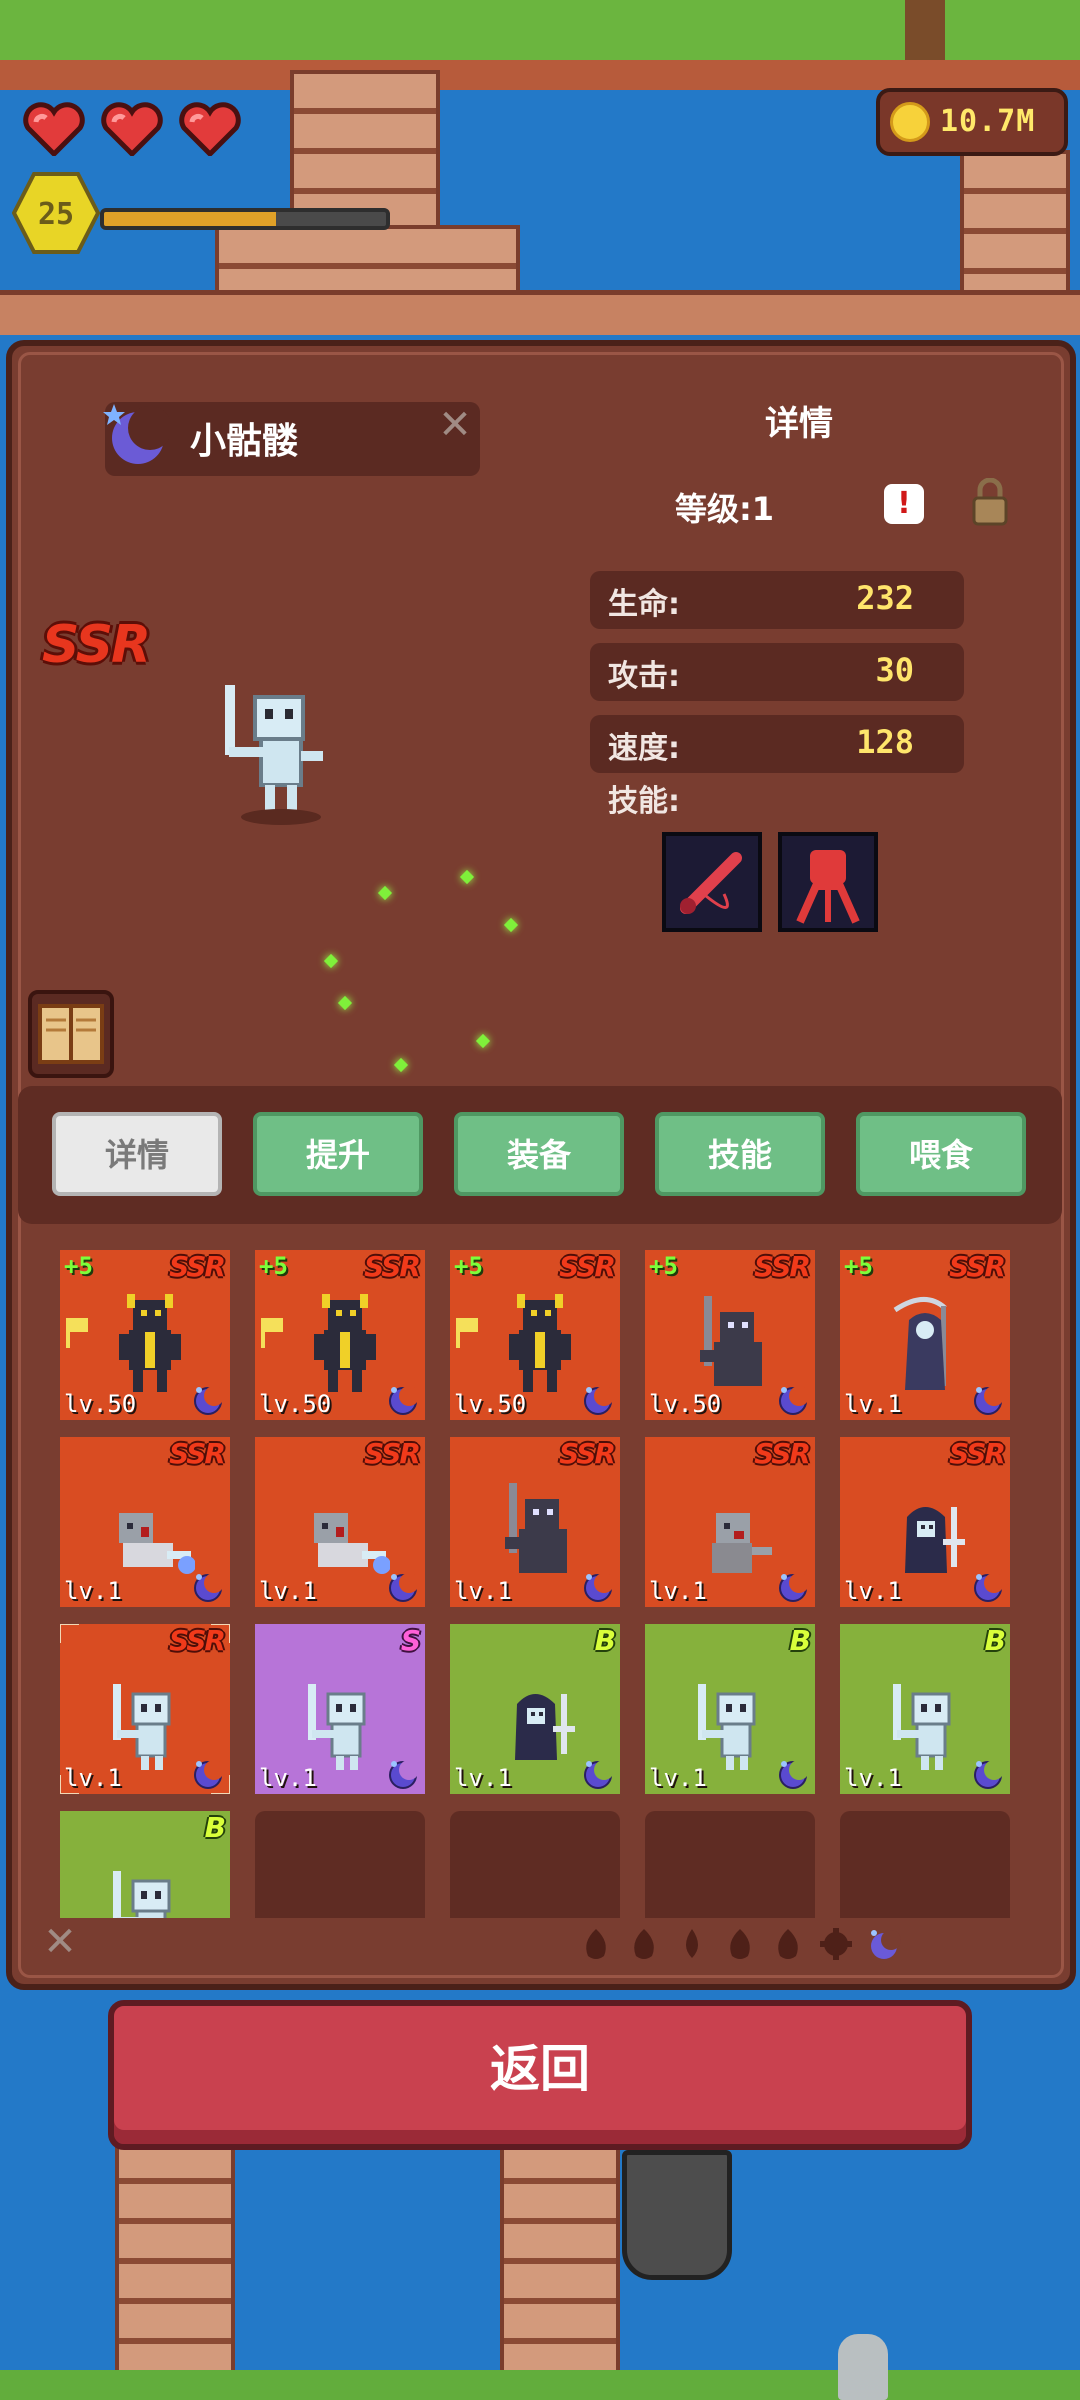 This screenshot has height=2400, width=1080. What do you see at coordinates (540, 312) in the screenshot?
I see `fence` at bounding box center [540, 312].